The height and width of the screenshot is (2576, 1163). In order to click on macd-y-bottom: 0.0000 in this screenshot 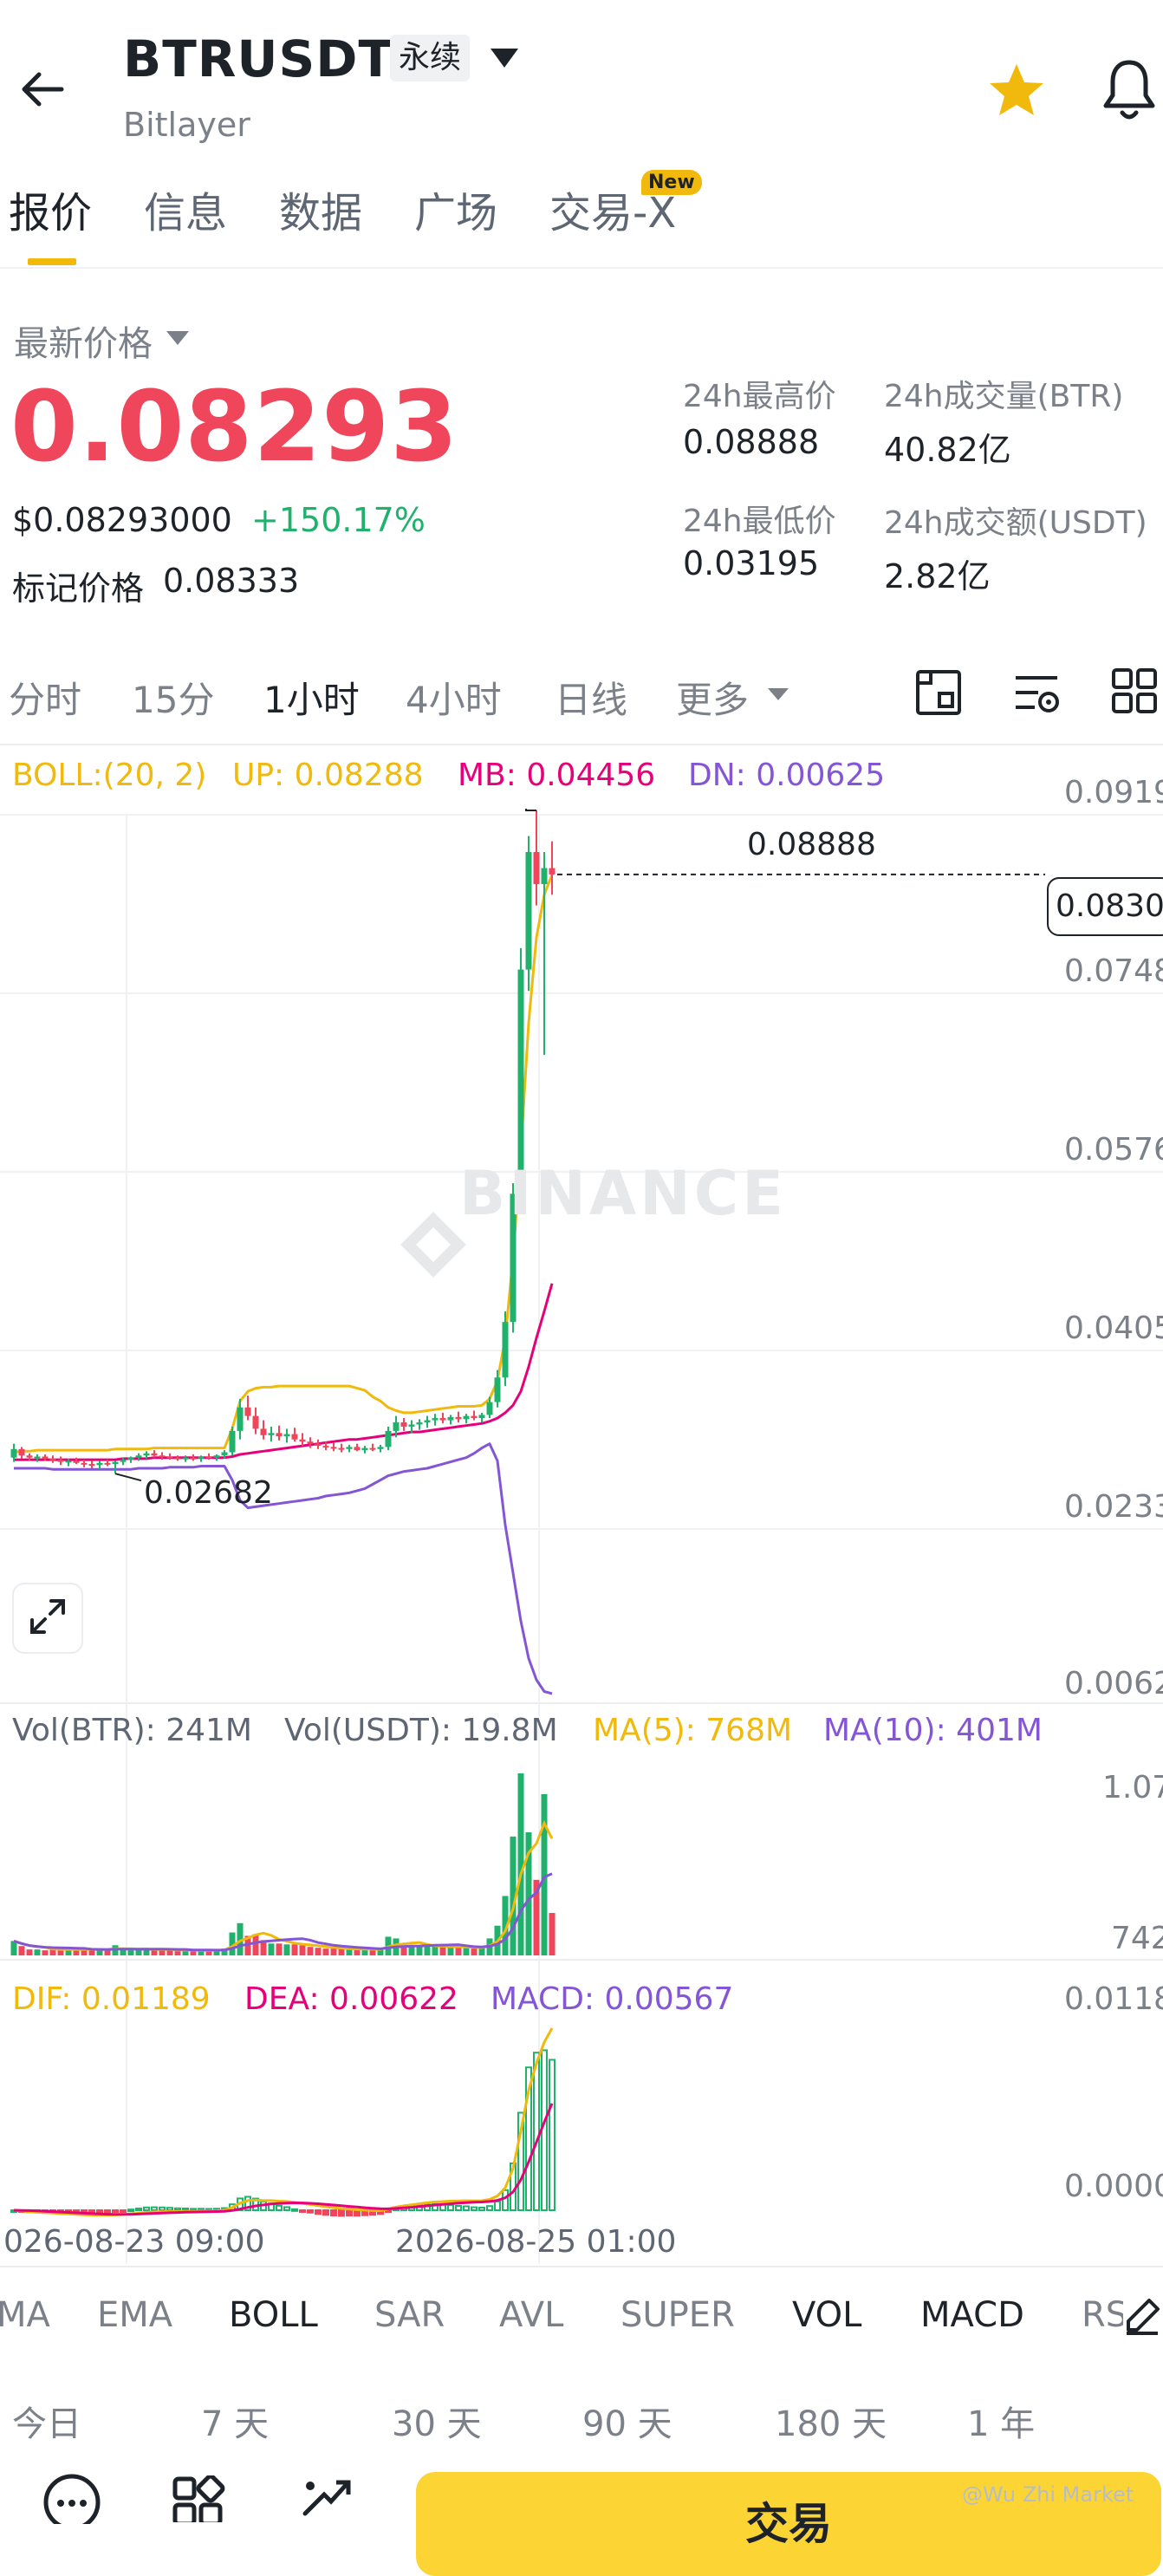, I will do `click(1113, 2186)`.